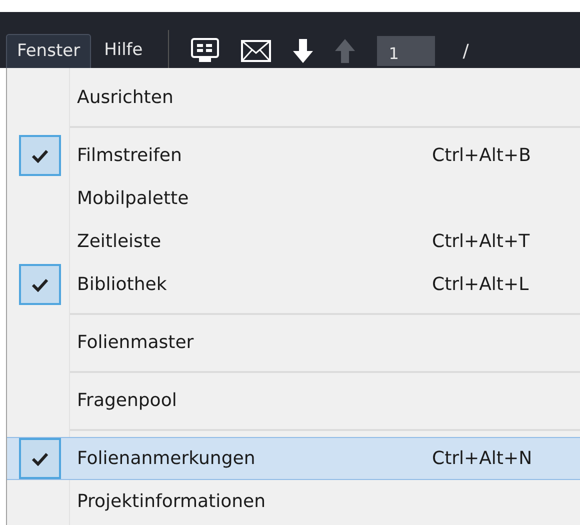  Describe the element at coordinates (121, 285) in the screenshot. I see `menu-item-label: Bibliothek` at that location.